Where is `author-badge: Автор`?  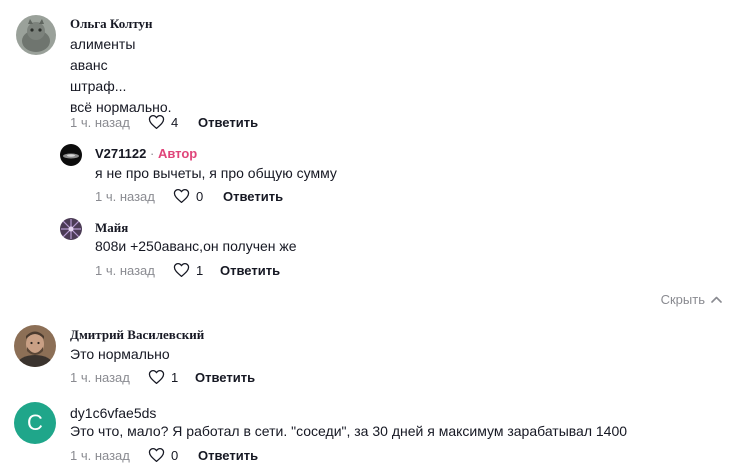
author-badge: Автор is located at coordinates (177, 153).